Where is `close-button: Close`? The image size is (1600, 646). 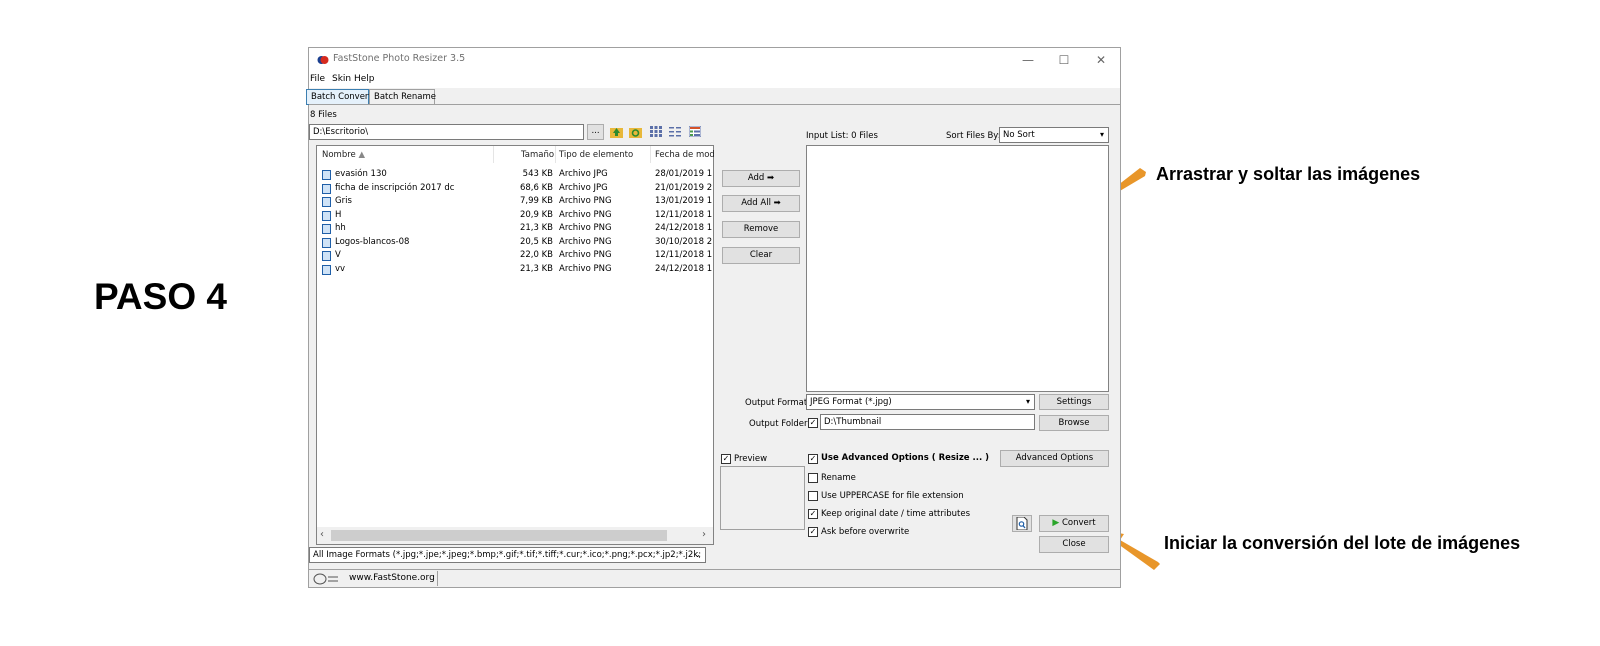 close-button: Close is located at coordinates (1074, 544).